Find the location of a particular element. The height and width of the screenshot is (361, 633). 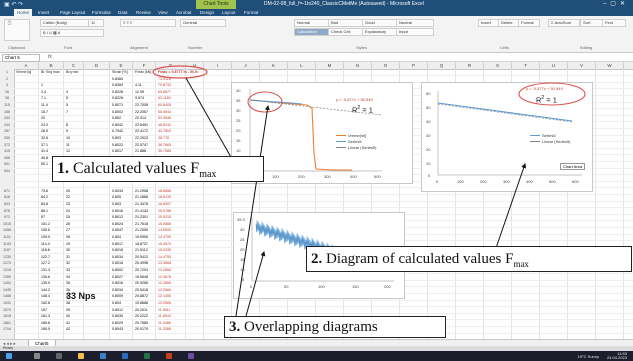

windows-start-icon is located at coordinates (9, 356).